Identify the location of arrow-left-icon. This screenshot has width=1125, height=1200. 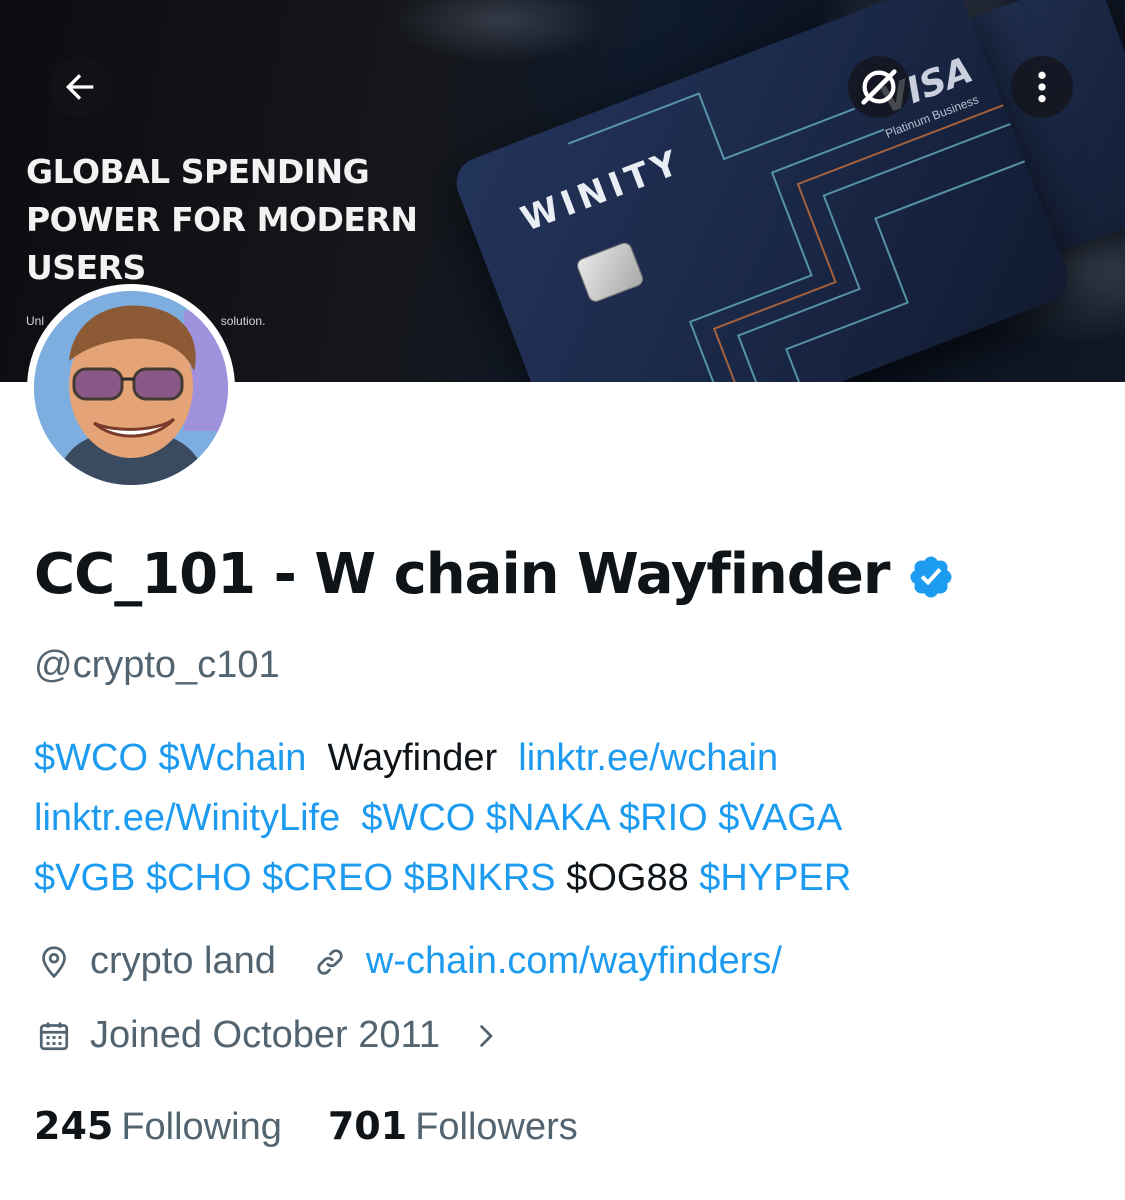
(80, 87).